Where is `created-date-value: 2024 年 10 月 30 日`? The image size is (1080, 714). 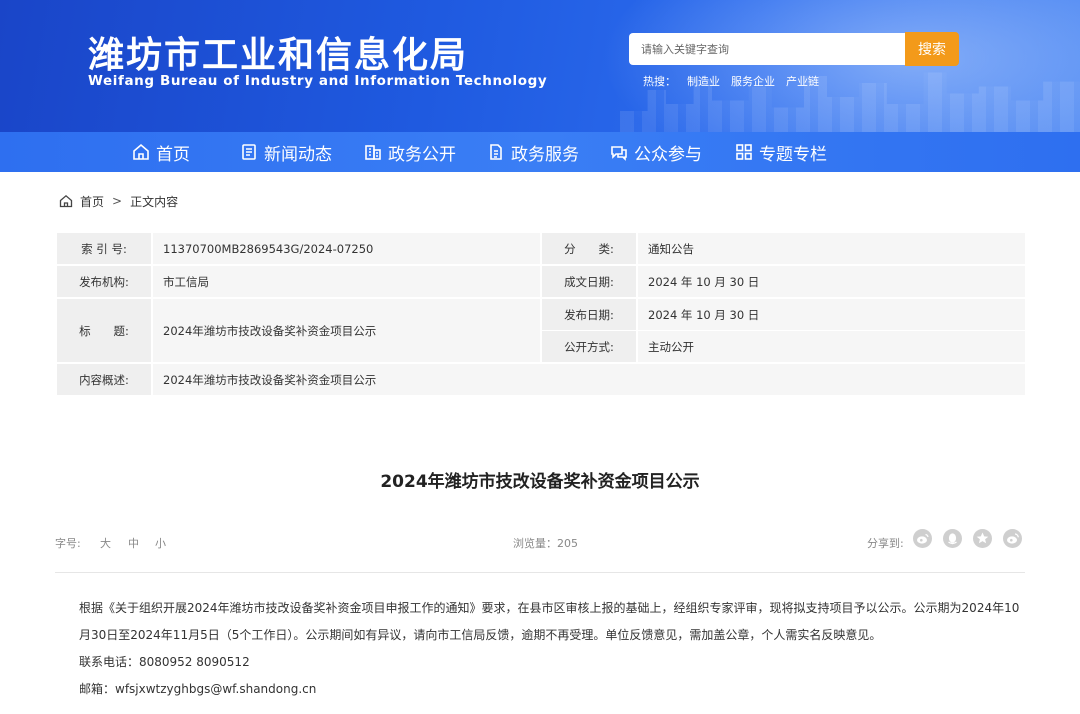 created-date-value: 2024 年 10 月 30 日 is located at coordinates (831, 281).